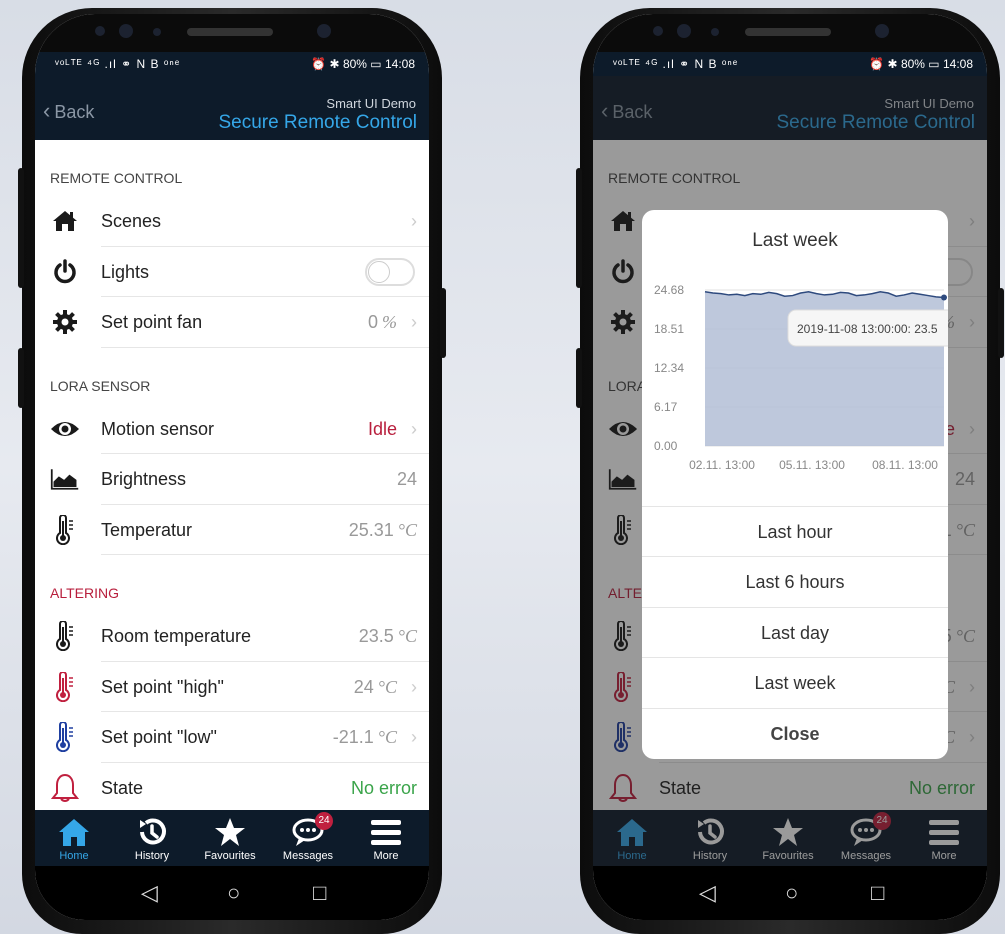  What do you see at coordinates (867, 329) in the screenshot?
I see `tooltip-text: 2019-11-08 13:00:00: 23.5` at bounding box center [867, 329].